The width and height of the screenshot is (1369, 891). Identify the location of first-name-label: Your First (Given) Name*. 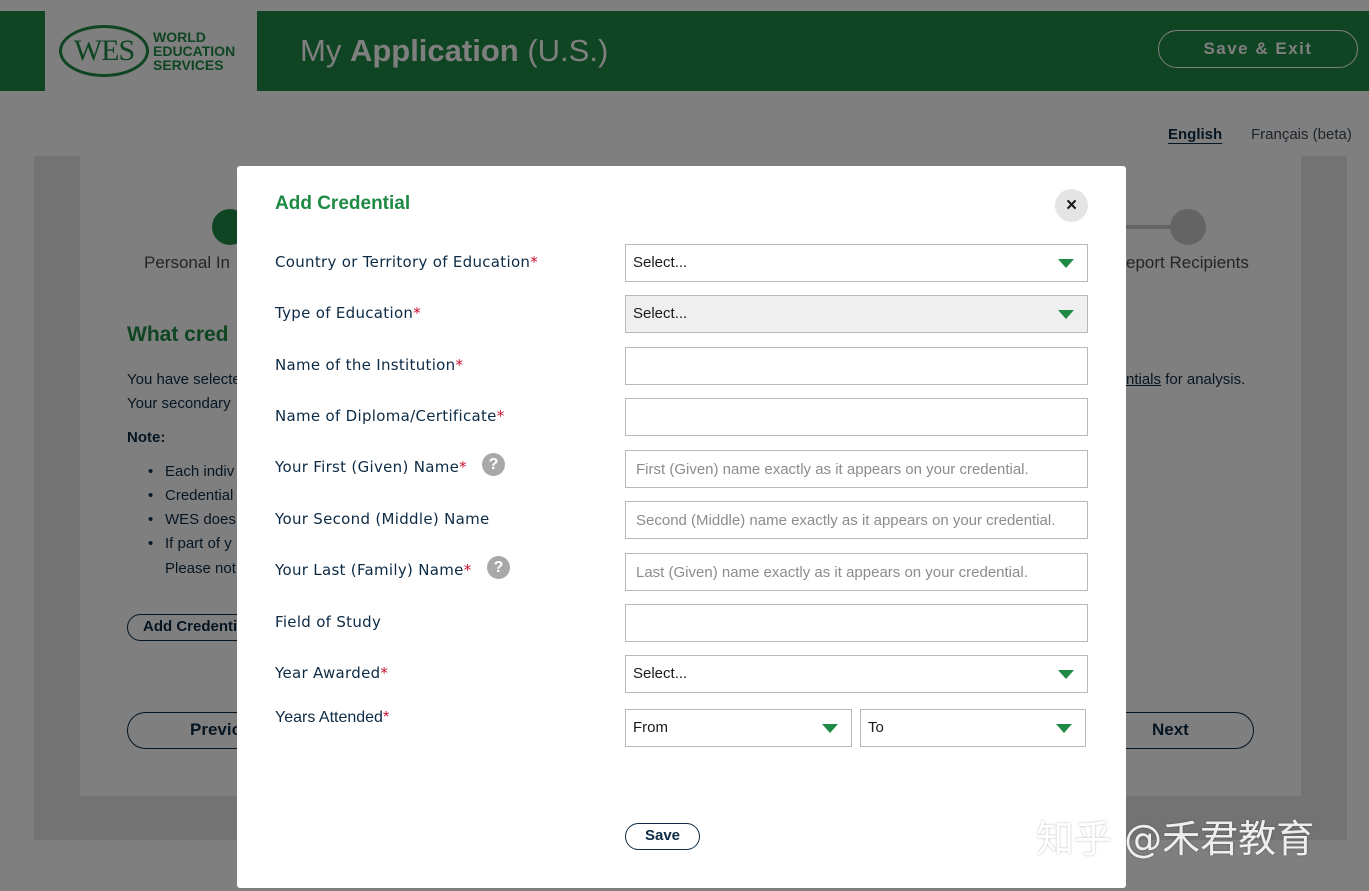
(371, 467).